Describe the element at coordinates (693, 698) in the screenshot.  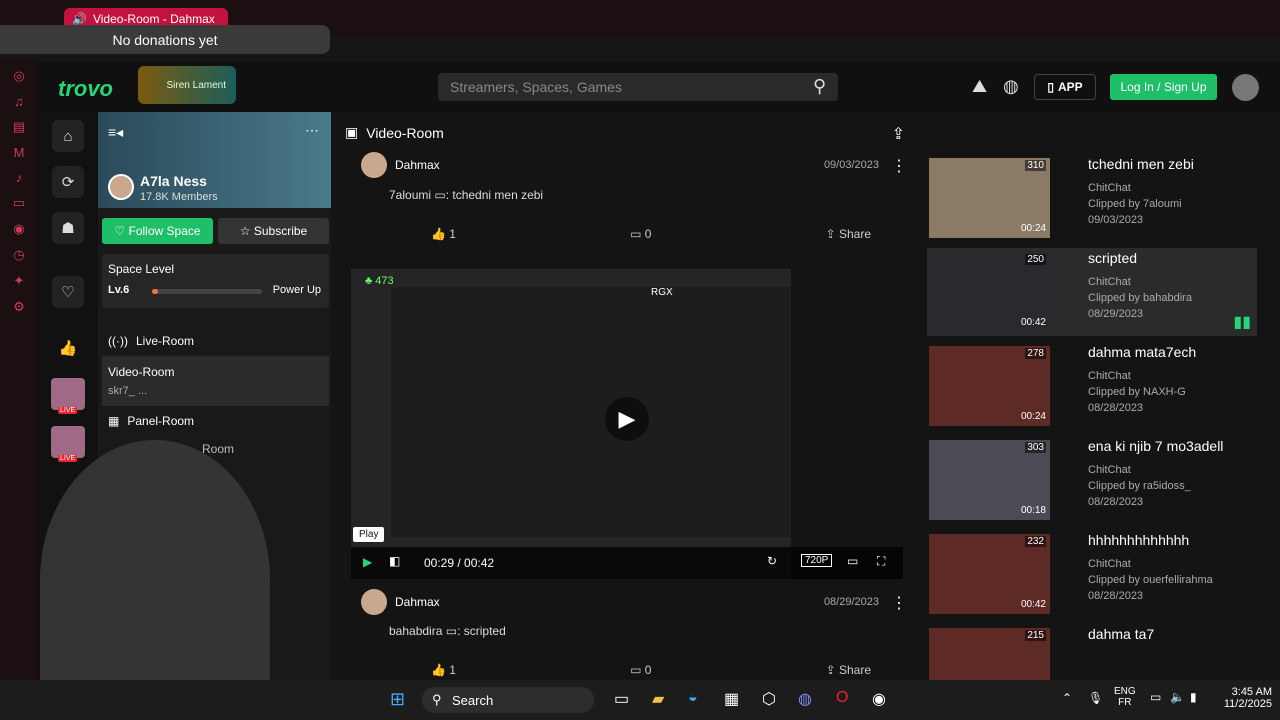
I see `edge-icon: ◒` at that location.